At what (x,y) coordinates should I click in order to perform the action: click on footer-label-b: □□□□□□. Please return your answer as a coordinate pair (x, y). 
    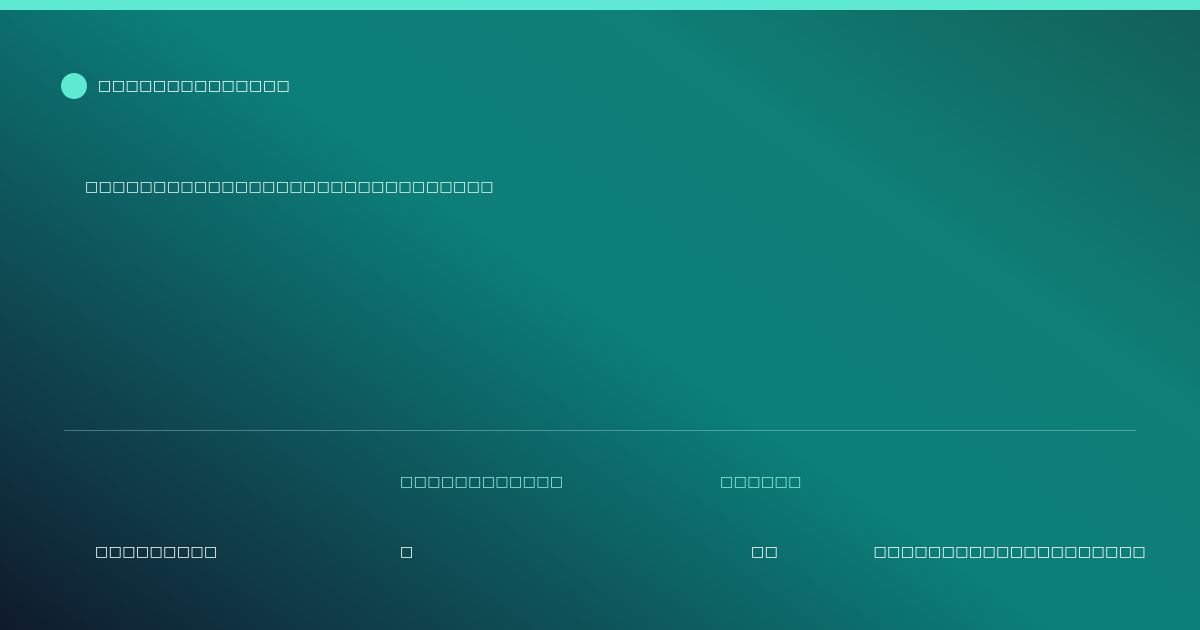
    Looking at the image, I should click on (761, 482).